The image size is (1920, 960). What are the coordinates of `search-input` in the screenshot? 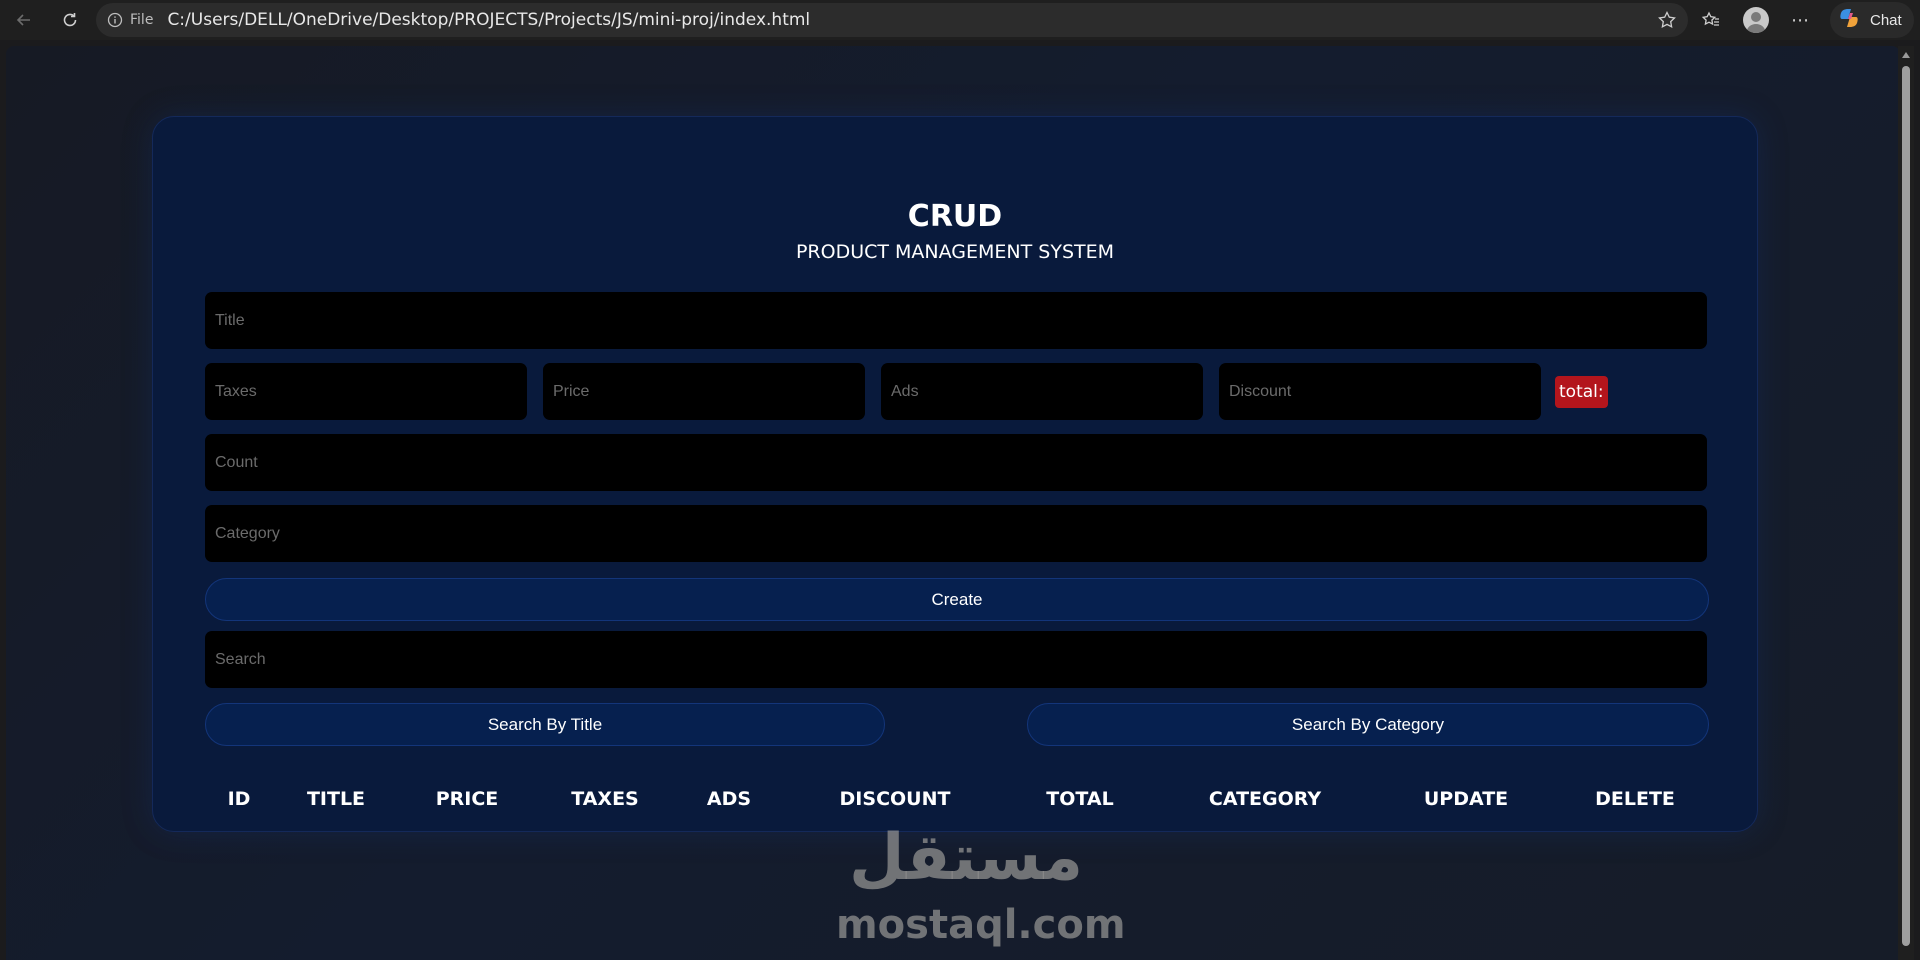 It's located at (956, 659).